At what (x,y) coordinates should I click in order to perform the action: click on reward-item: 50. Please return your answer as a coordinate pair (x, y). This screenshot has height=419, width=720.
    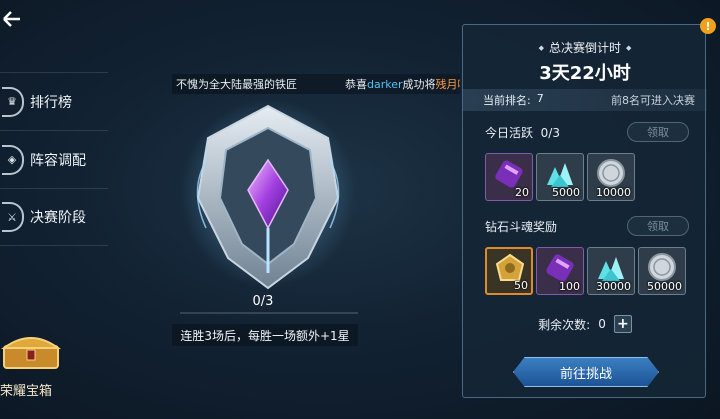
    Looking at the image, I should click on (509, 271).